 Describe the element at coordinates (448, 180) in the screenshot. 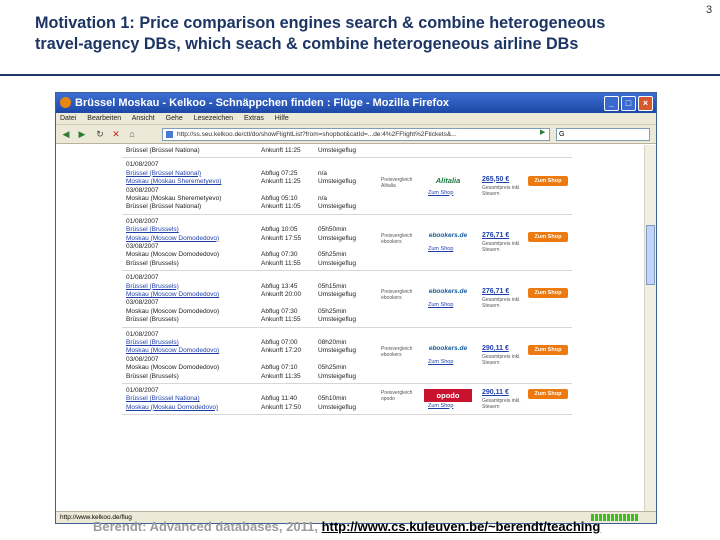

I see `agency-logo: Alitalia` at that location.